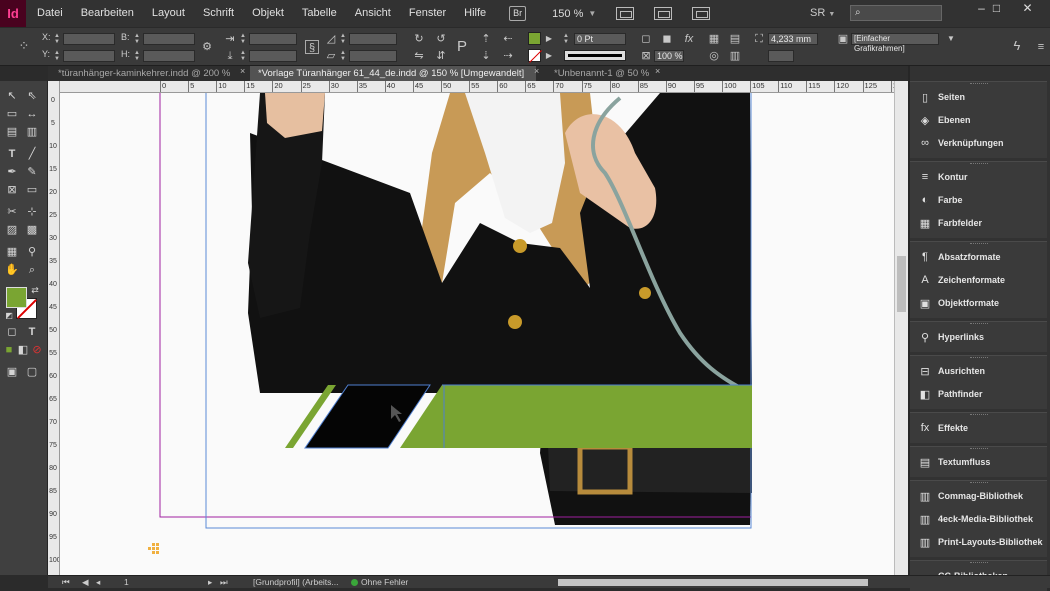  I want to click on panel-item-ebenen: ◈ Ebenen, so click(978, 120).